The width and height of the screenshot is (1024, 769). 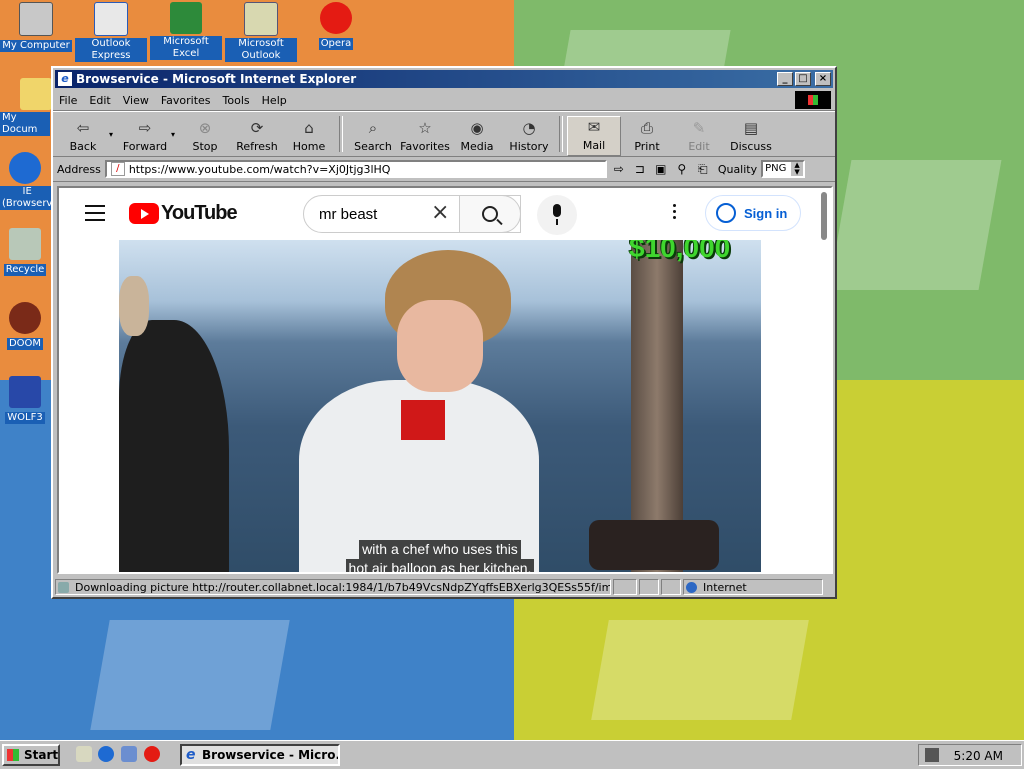 I want to click on recycle-bin-icon, so click(x=25, y=244).